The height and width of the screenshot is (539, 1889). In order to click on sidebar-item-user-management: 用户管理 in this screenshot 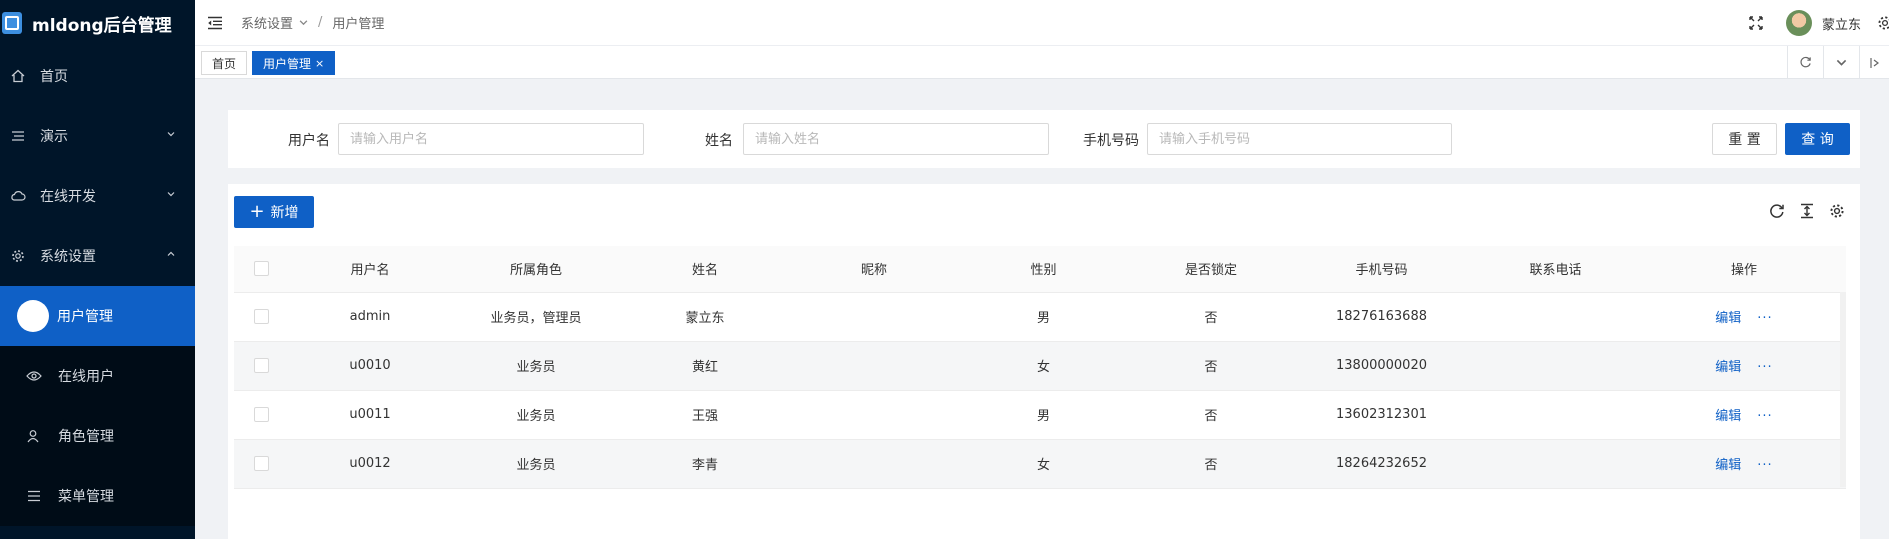, I will do `click(97, 316)`.